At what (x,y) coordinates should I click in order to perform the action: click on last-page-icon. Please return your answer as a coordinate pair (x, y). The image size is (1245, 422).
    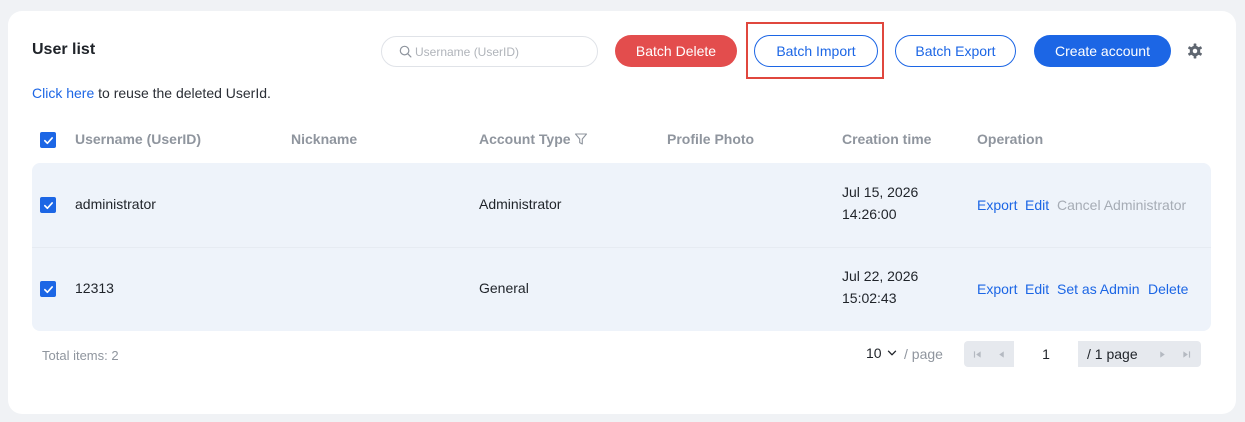
    Looking at the image, I should click on (1186, 354).